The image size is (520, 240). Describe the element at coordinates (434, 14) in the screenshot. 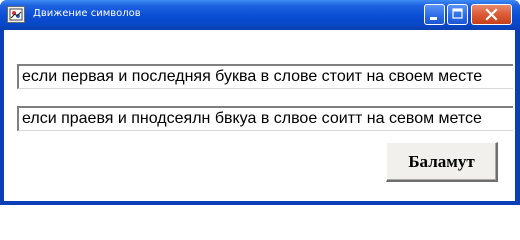

I see `minimize-button` at that location.